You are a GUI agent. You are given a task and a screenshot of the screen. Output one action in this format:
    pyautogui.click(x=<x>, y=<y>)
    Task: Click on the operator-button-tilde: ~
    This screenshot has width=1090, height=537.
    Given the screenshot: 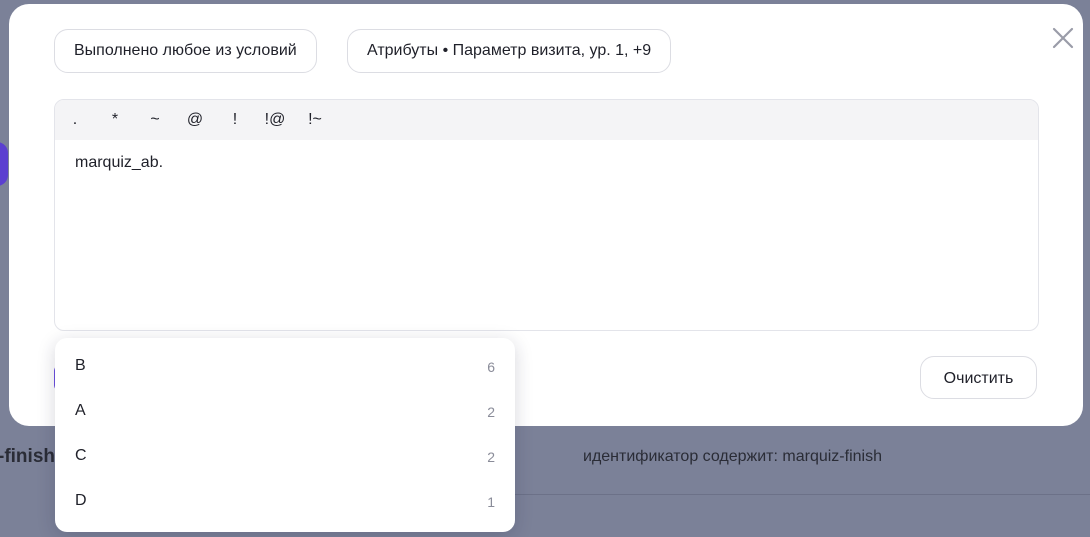 What is the action you would take?
    pyautogui.click(x=155, y=120)
    